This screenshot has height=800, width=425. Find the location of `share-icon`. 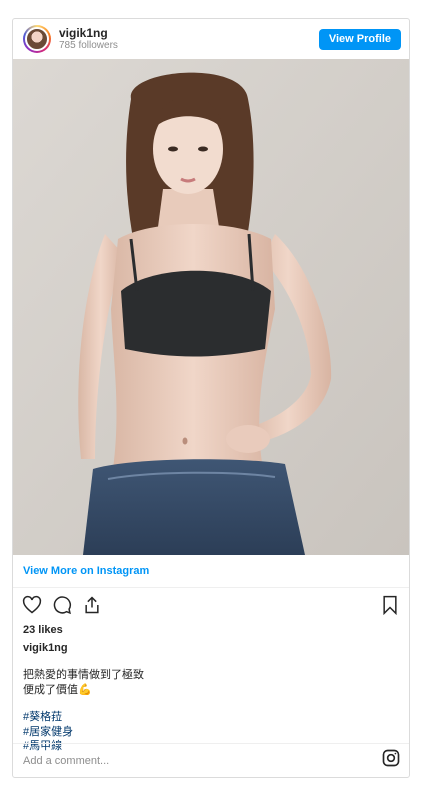

share-icon is located at coordinates (92, 605).